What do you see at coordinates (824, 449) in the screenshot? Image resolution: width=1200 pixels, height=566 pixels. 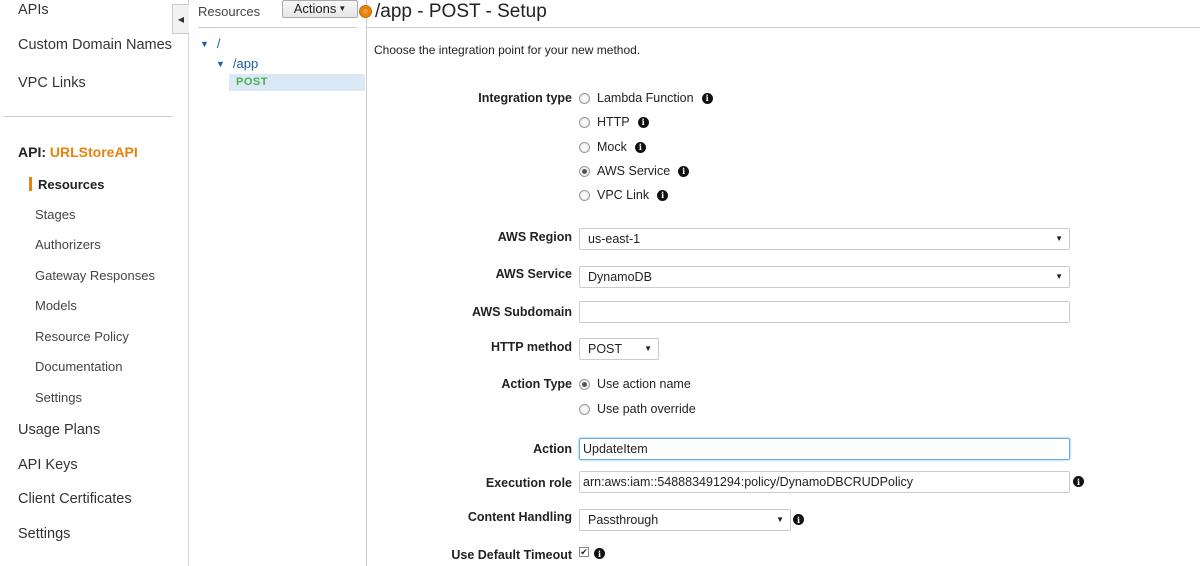 I see `action-input` at bounding box center [824, 449].